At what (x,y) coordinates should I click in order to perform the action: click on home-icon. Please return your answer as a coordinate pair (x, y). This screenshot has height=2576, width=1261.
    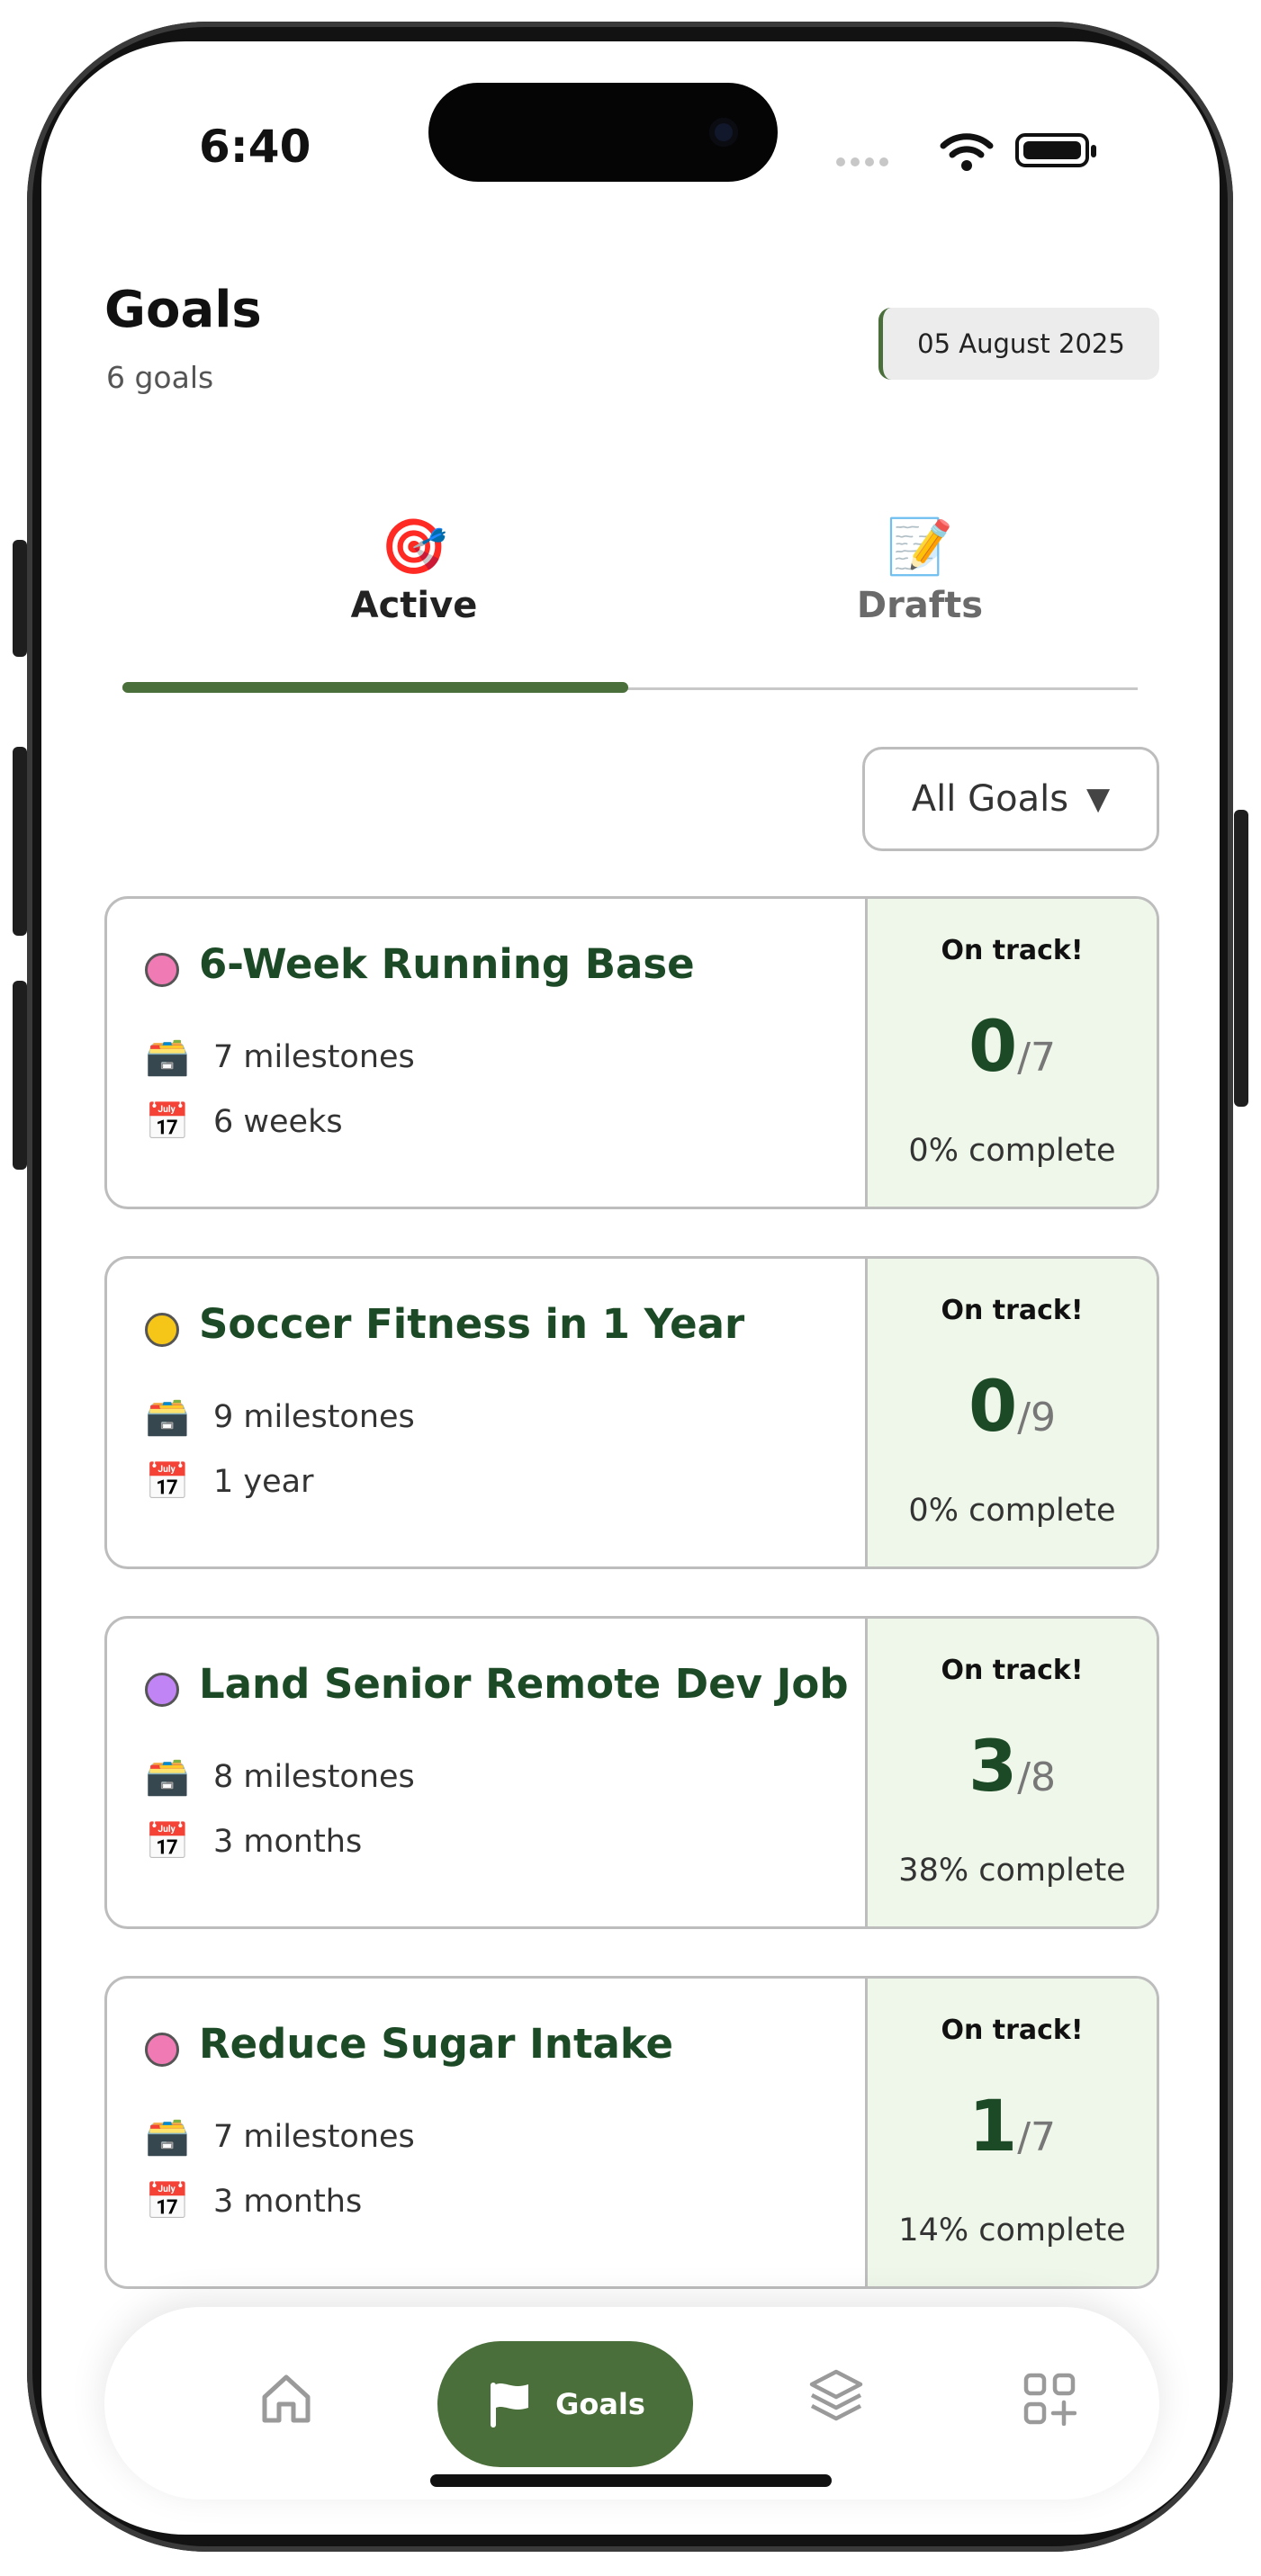
    Looking at the image, I should click on (286, 2399).